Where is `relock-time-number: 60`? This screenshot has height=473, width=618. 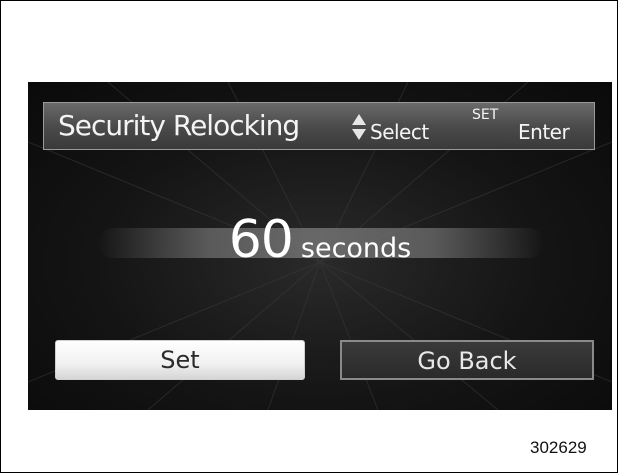
relock-time-number: 60 is located at coordinates (261, 240).